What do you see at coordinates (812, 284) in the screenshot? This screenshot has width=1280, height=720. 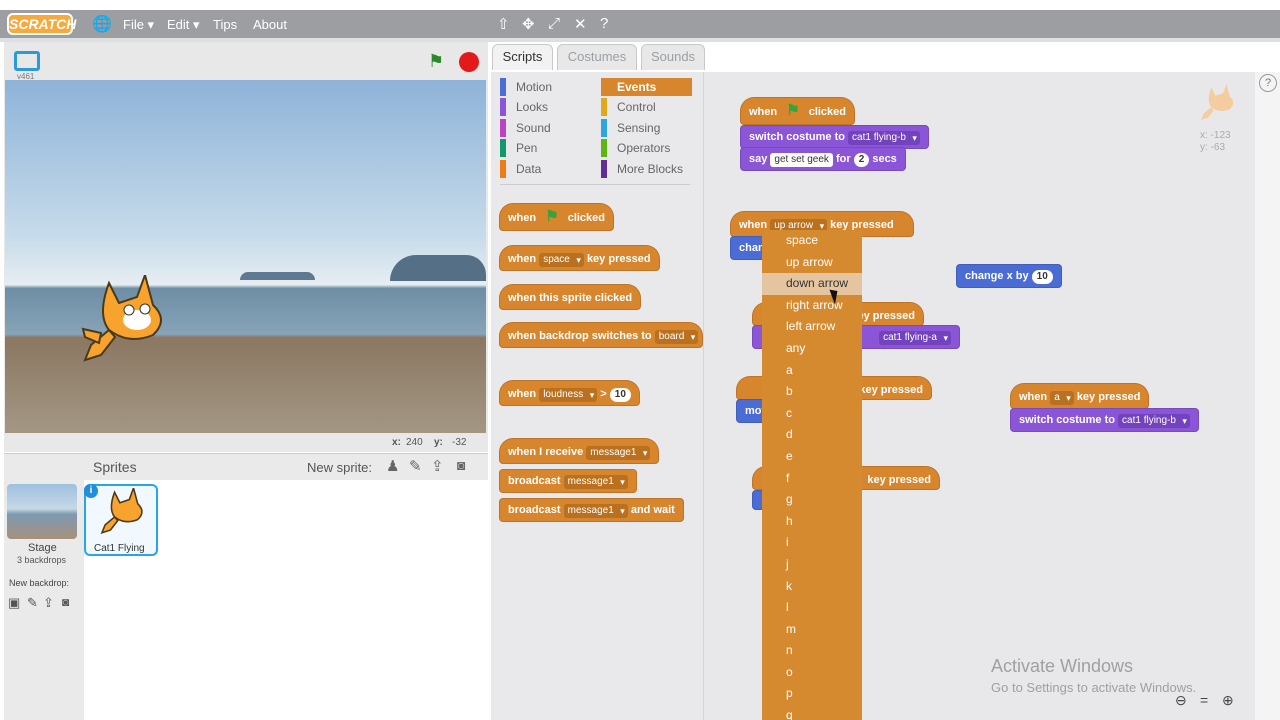 I see `option-down-arrow: down arrow` at bounding box center [812, 284].